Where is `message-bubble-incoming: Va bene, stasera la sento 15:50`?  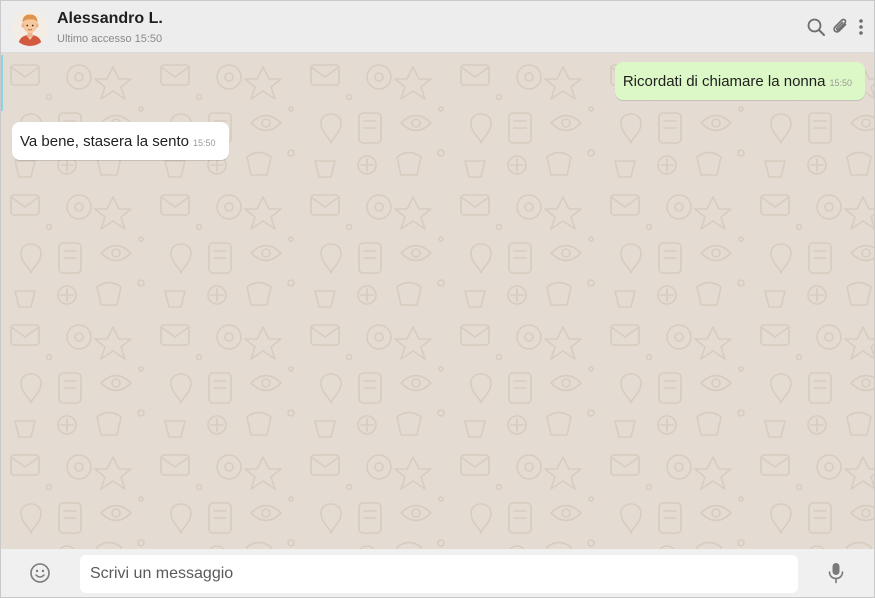 message-bubble-incoming: Va bene, stasera la sento 15:50 is located at coordinates (120, 141).